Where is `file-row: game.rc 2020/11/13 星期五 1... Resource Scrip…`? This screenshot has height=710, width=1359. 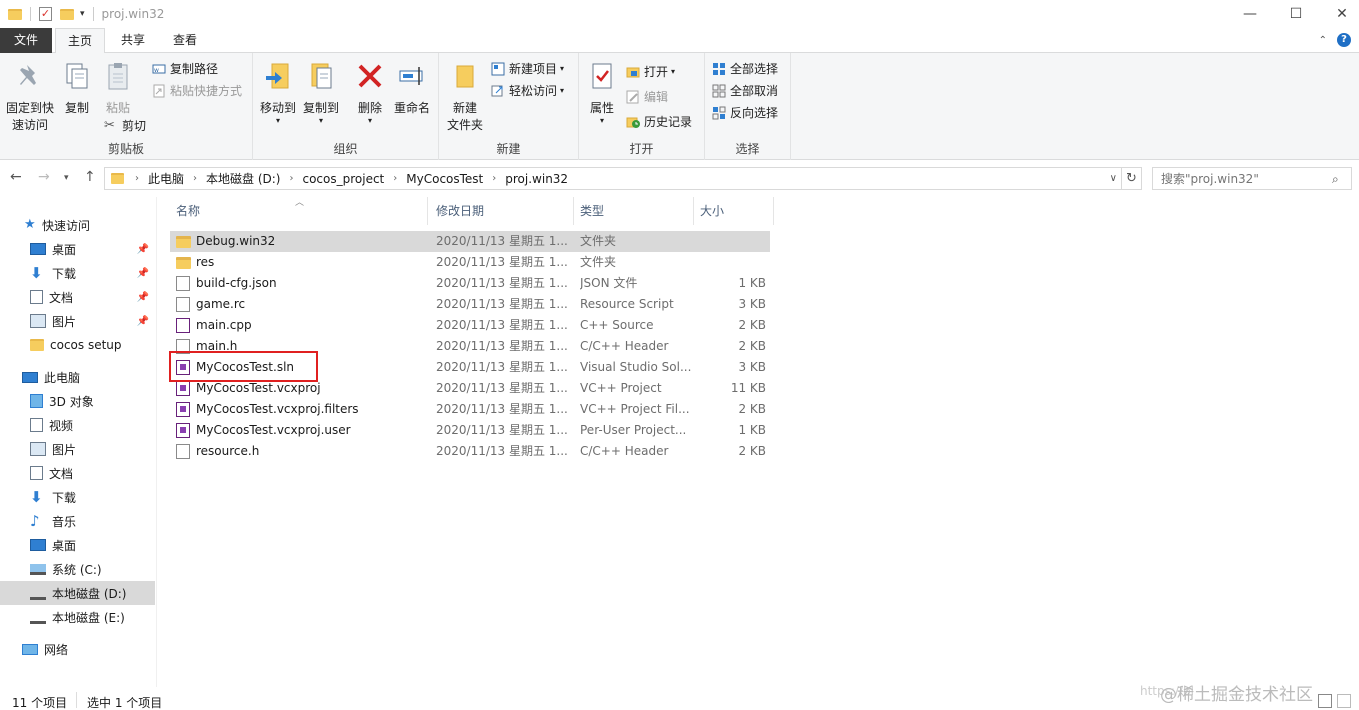
file-row: game.rc 2020/11/13 星期五 1... Resource Scrip… is located at coordinates (470, 304).